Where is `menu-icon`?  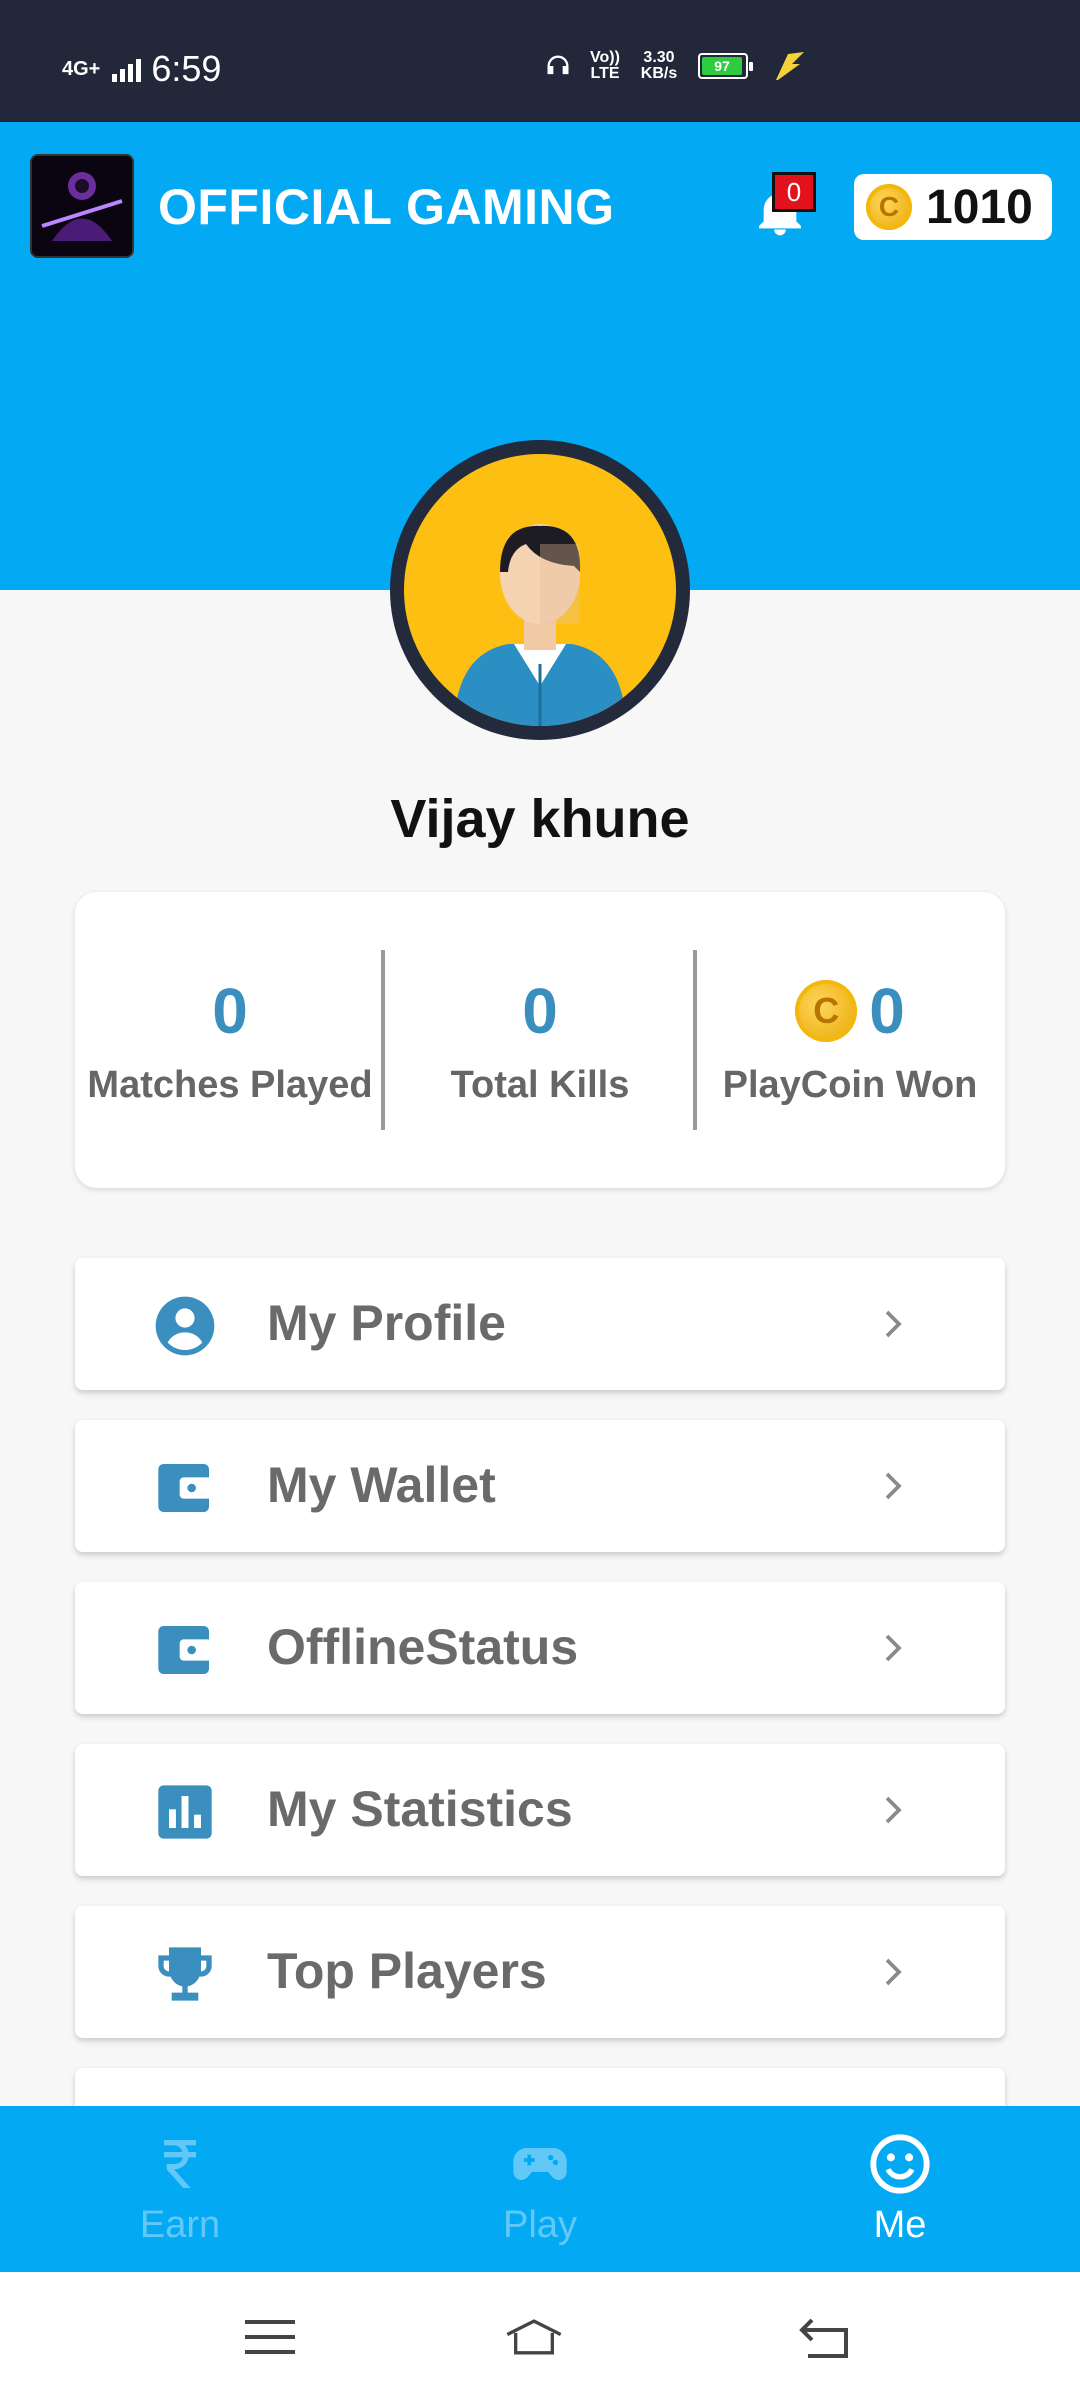 menu-icon is located at coordinates (270, 2337).